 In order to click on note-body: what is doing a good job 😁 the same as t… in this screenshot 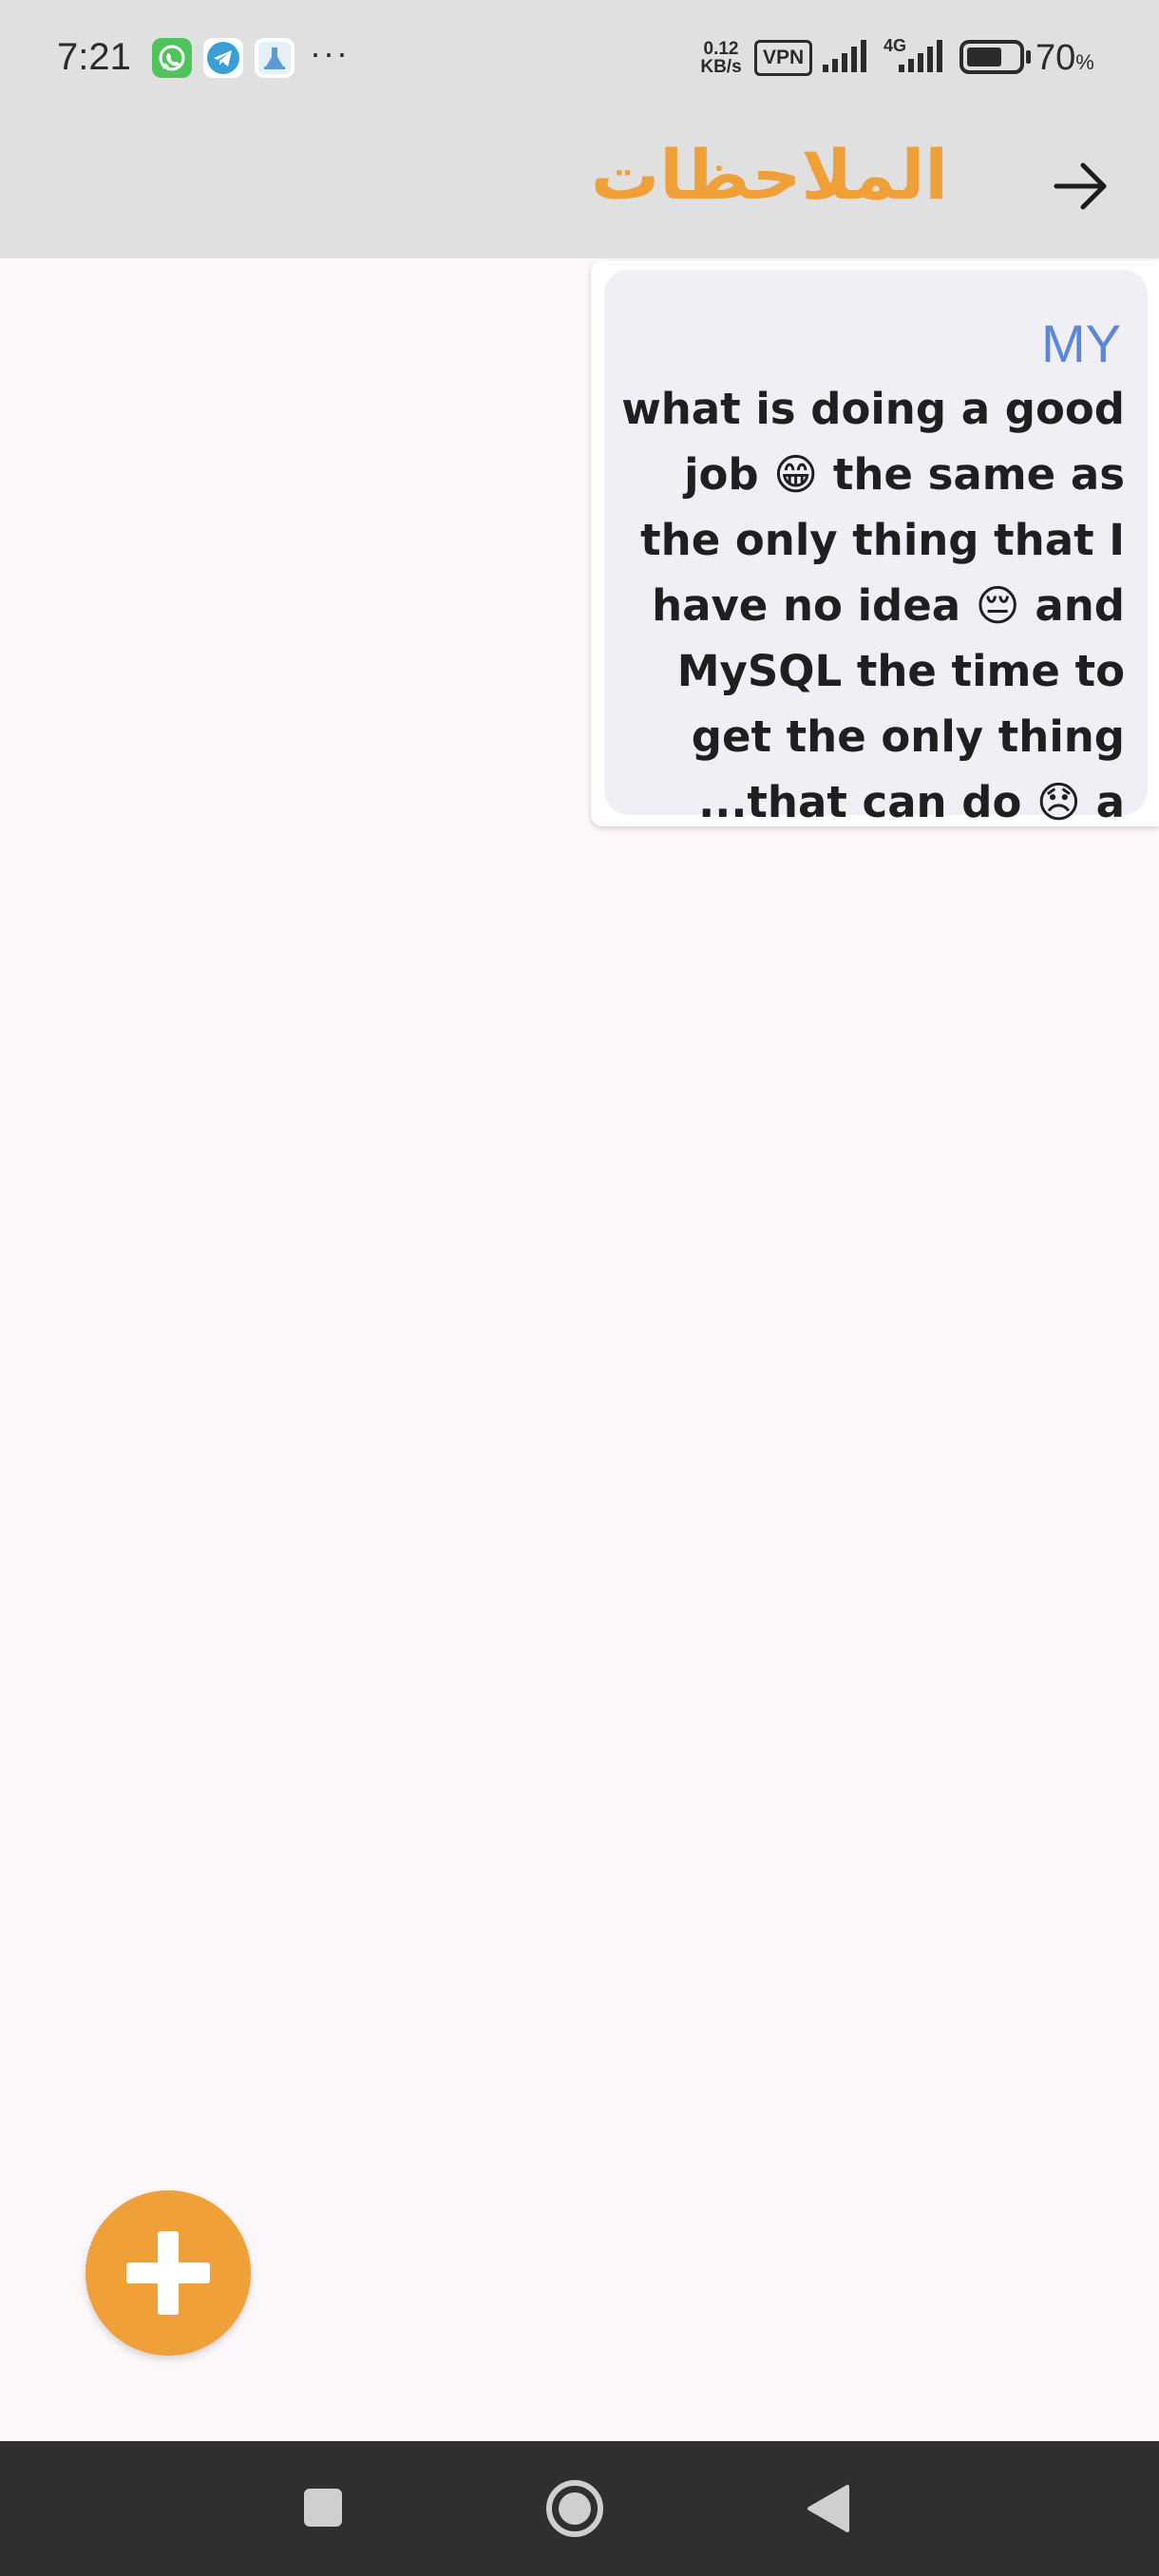, I will do `click(873, 605)`.